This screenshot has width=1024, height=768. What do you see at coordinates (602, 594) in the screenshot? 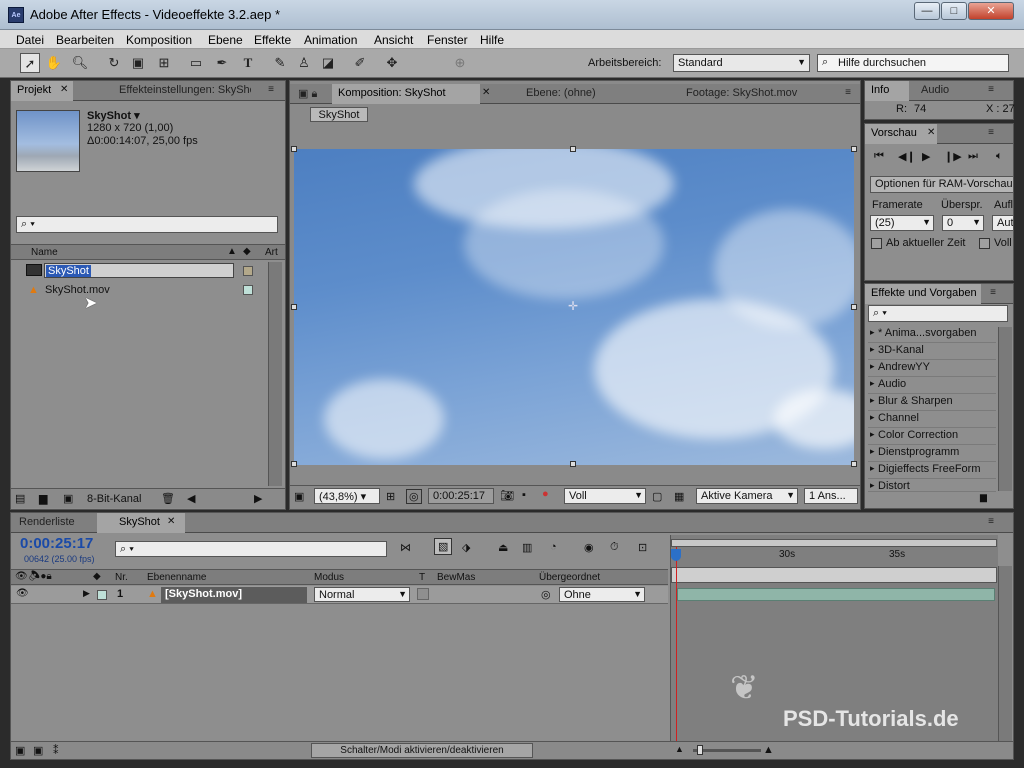
I see `parent-select: Ohne ▼` at bounding box center [602, 594].